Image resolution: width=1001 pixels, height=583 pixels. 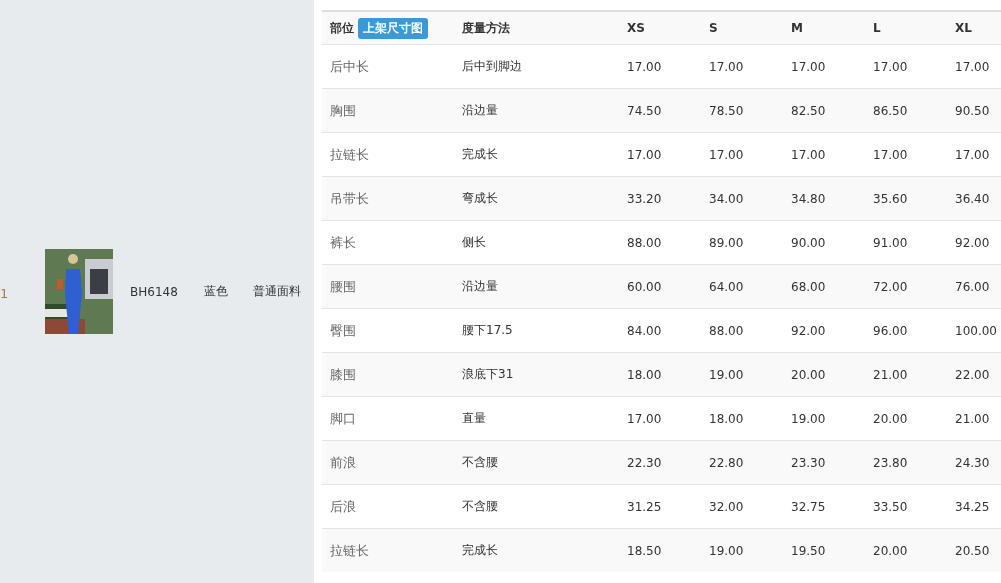 I want to click on column-header: 部位, so click(x=342, y=28).